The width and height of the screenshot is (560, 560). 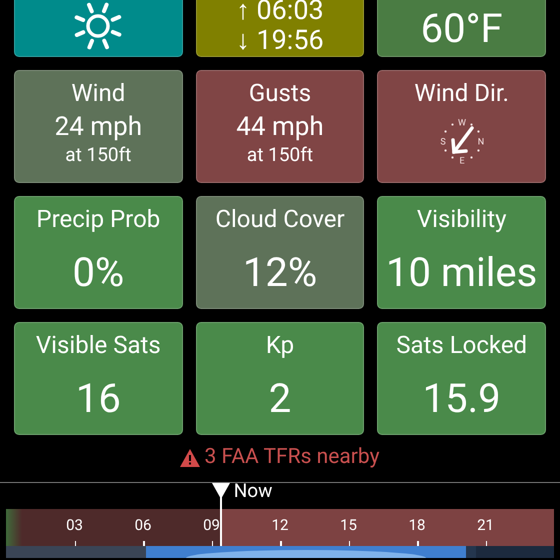 What do you see at coordinates (462, 141) in the screenshot?
I see `compass-drawing: W N E S` at bounding box center [462, 141].